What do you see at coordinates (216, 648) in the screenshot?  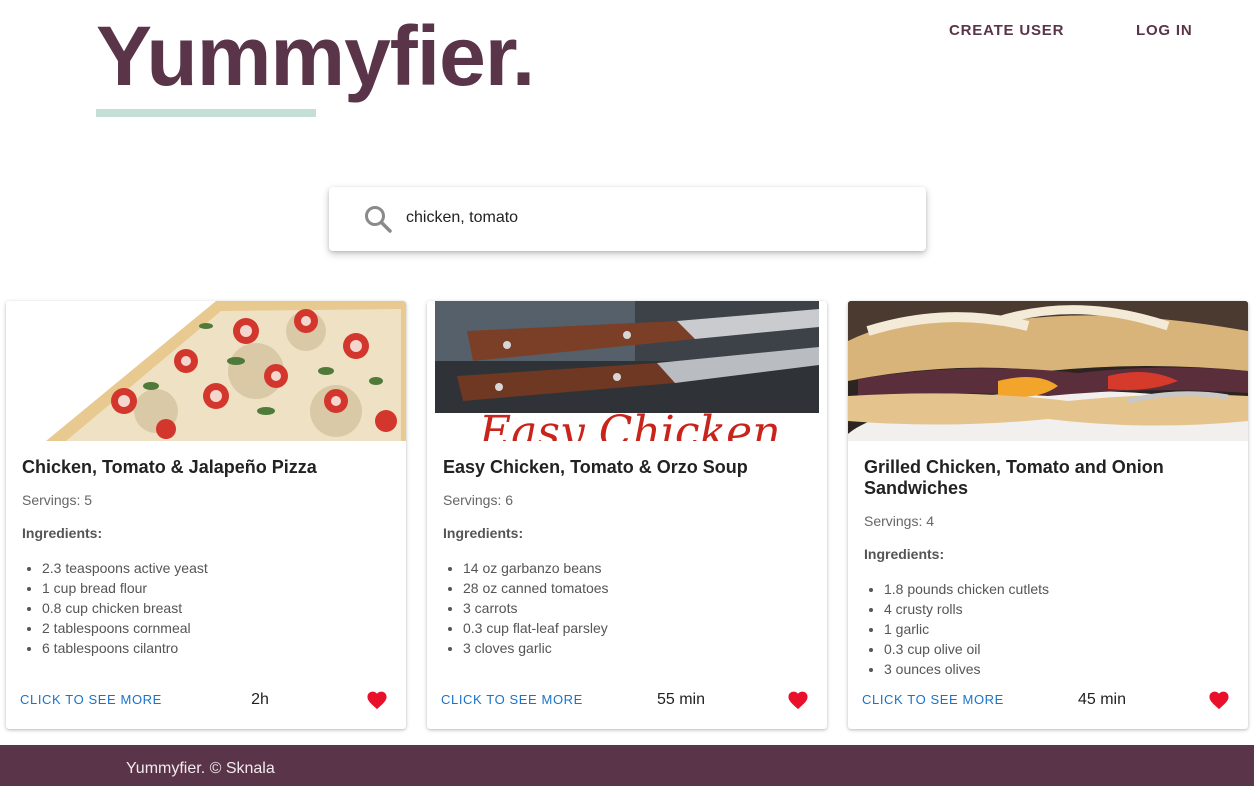 I see `ingredient-item: 6 tablespoons cilantro` at bounding box center [216, 648].